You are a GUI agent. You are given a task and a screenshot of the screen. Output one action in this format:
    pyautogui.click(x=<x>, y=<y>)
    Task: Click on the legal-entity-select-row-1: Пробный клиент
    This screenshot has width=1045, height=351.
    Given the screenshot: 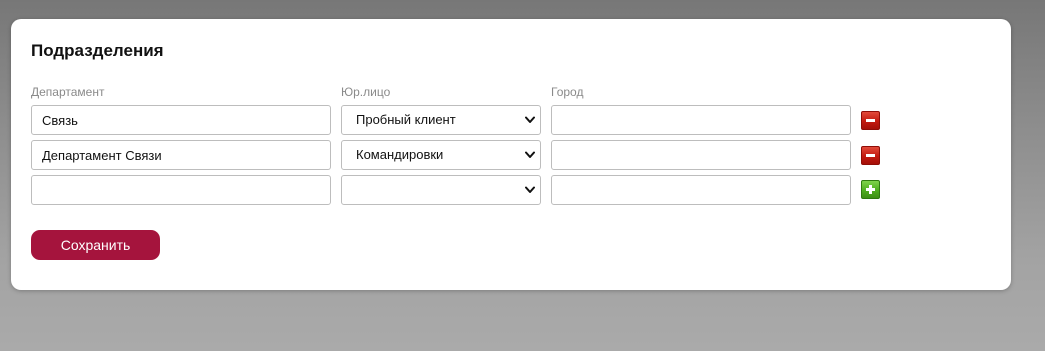 What is the action you would take?
    pyautogui.click(x=441, y=120)
    